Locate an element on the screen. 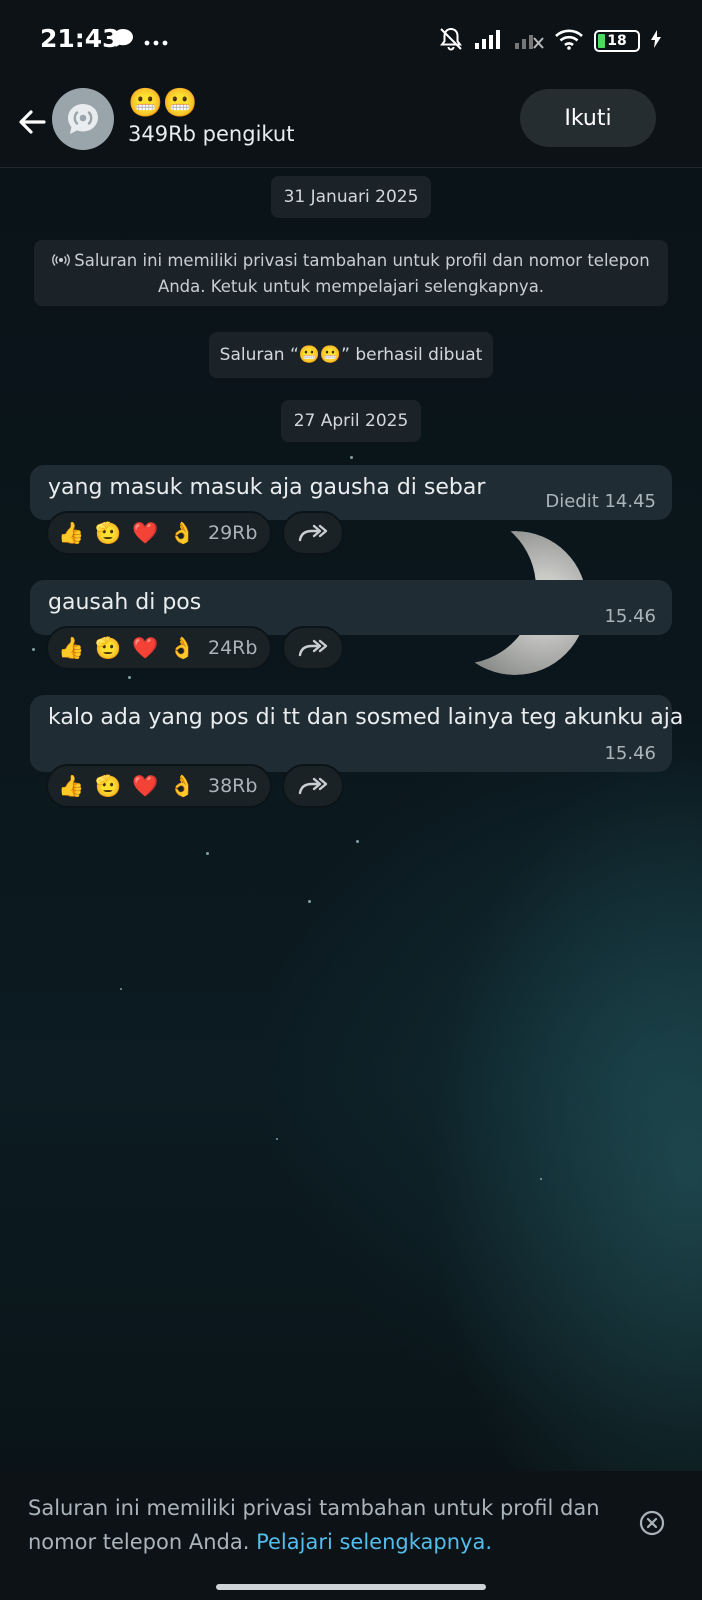 This screenshot has height=1600, width=702. charging-icon is located at coordinates (656, 41).